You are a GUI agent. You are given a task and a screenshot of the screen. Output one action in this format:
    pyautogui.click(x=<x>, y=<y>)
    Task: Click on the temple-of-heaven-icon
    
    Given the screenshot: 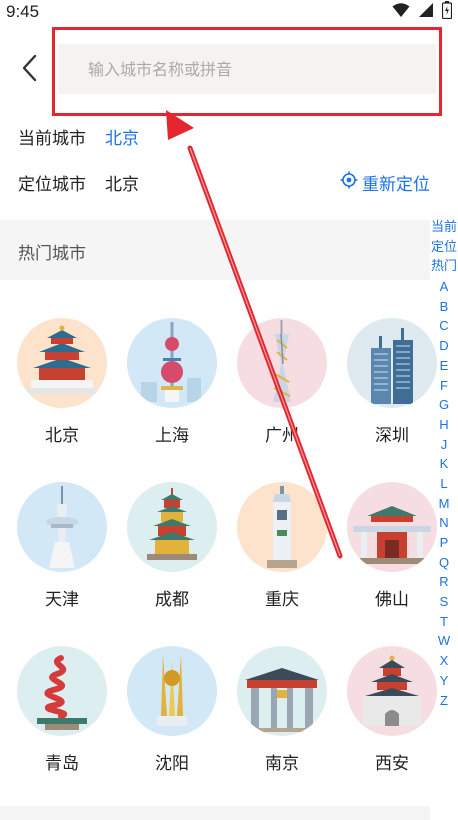 What is the action you would take?
    pyautogui.click(x=62, y=363)
    